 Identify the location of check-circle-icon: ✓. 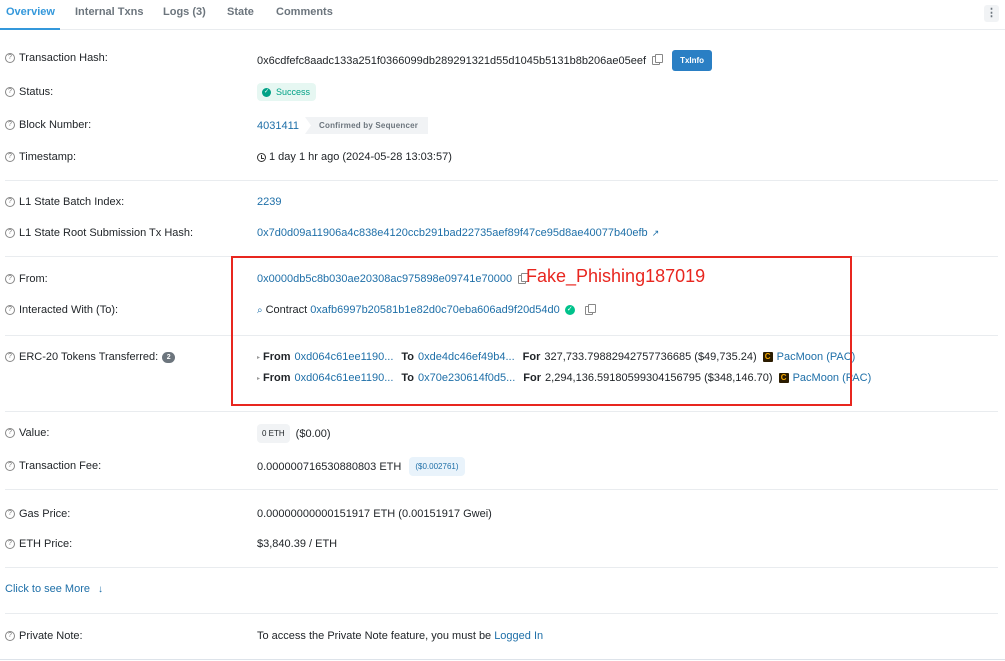
(266, 92).